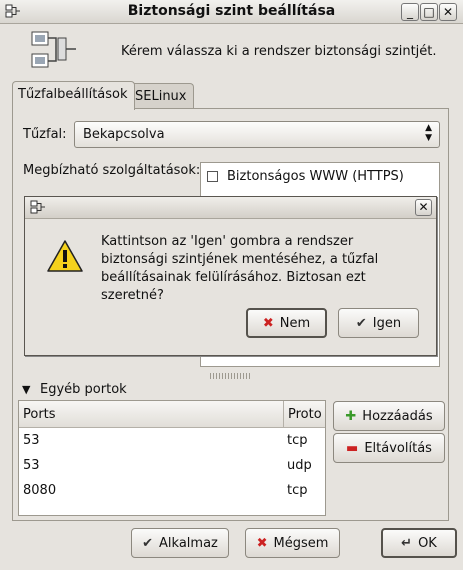 This screenshot has width=463, height=570. Describe the element at coordinates (429, 12) in the screenshot. I see `maximize-button: □` at that location.